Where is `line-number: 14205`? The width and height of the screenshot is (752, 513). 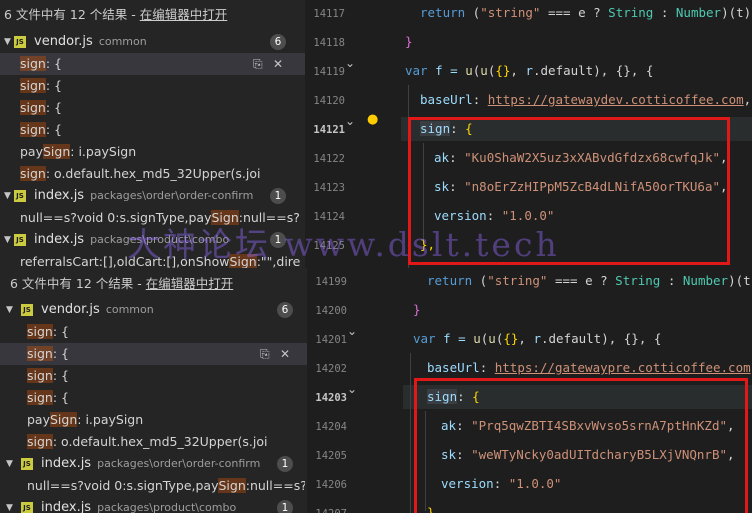
line-number: 14205 is located at coordinates (331, 456).